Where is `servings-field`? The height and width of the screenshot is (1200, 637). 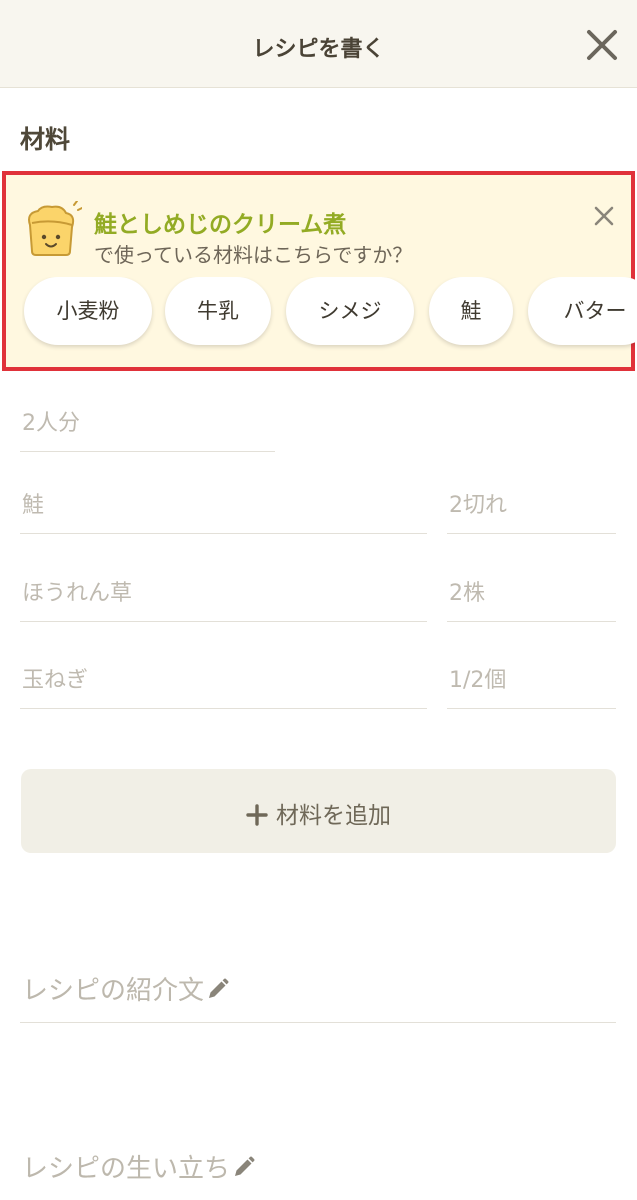
servings-field is located at coordinates (147, 424).